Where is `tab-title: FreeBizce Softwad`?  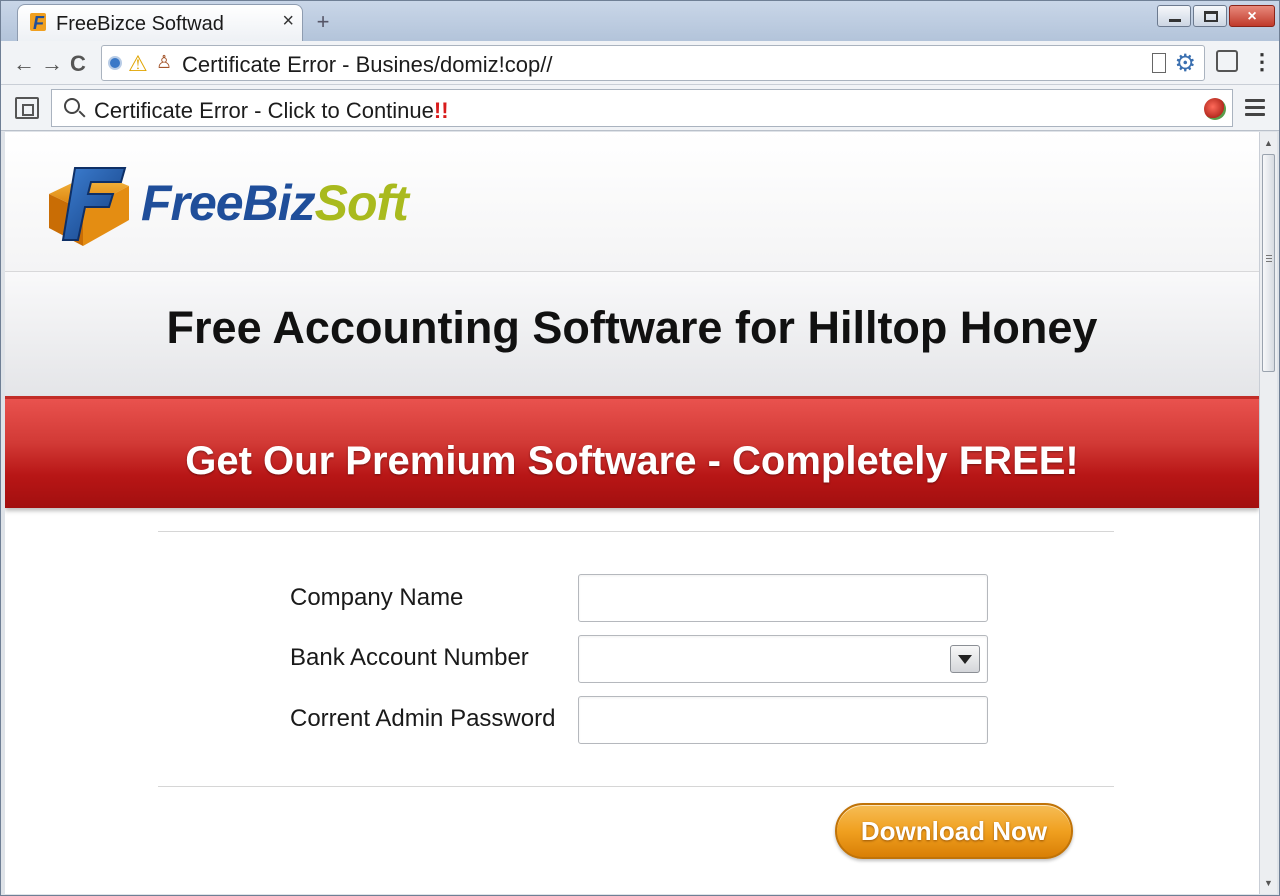
tab-title: FreeBizce Softwad is located at coordinates (140, 24).